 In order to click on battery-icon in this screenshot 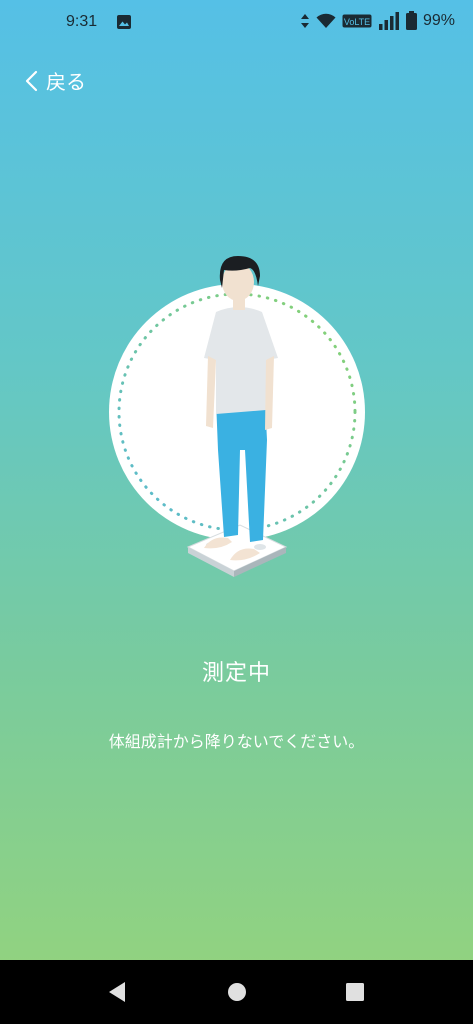, I will do `click(411, 20)`.